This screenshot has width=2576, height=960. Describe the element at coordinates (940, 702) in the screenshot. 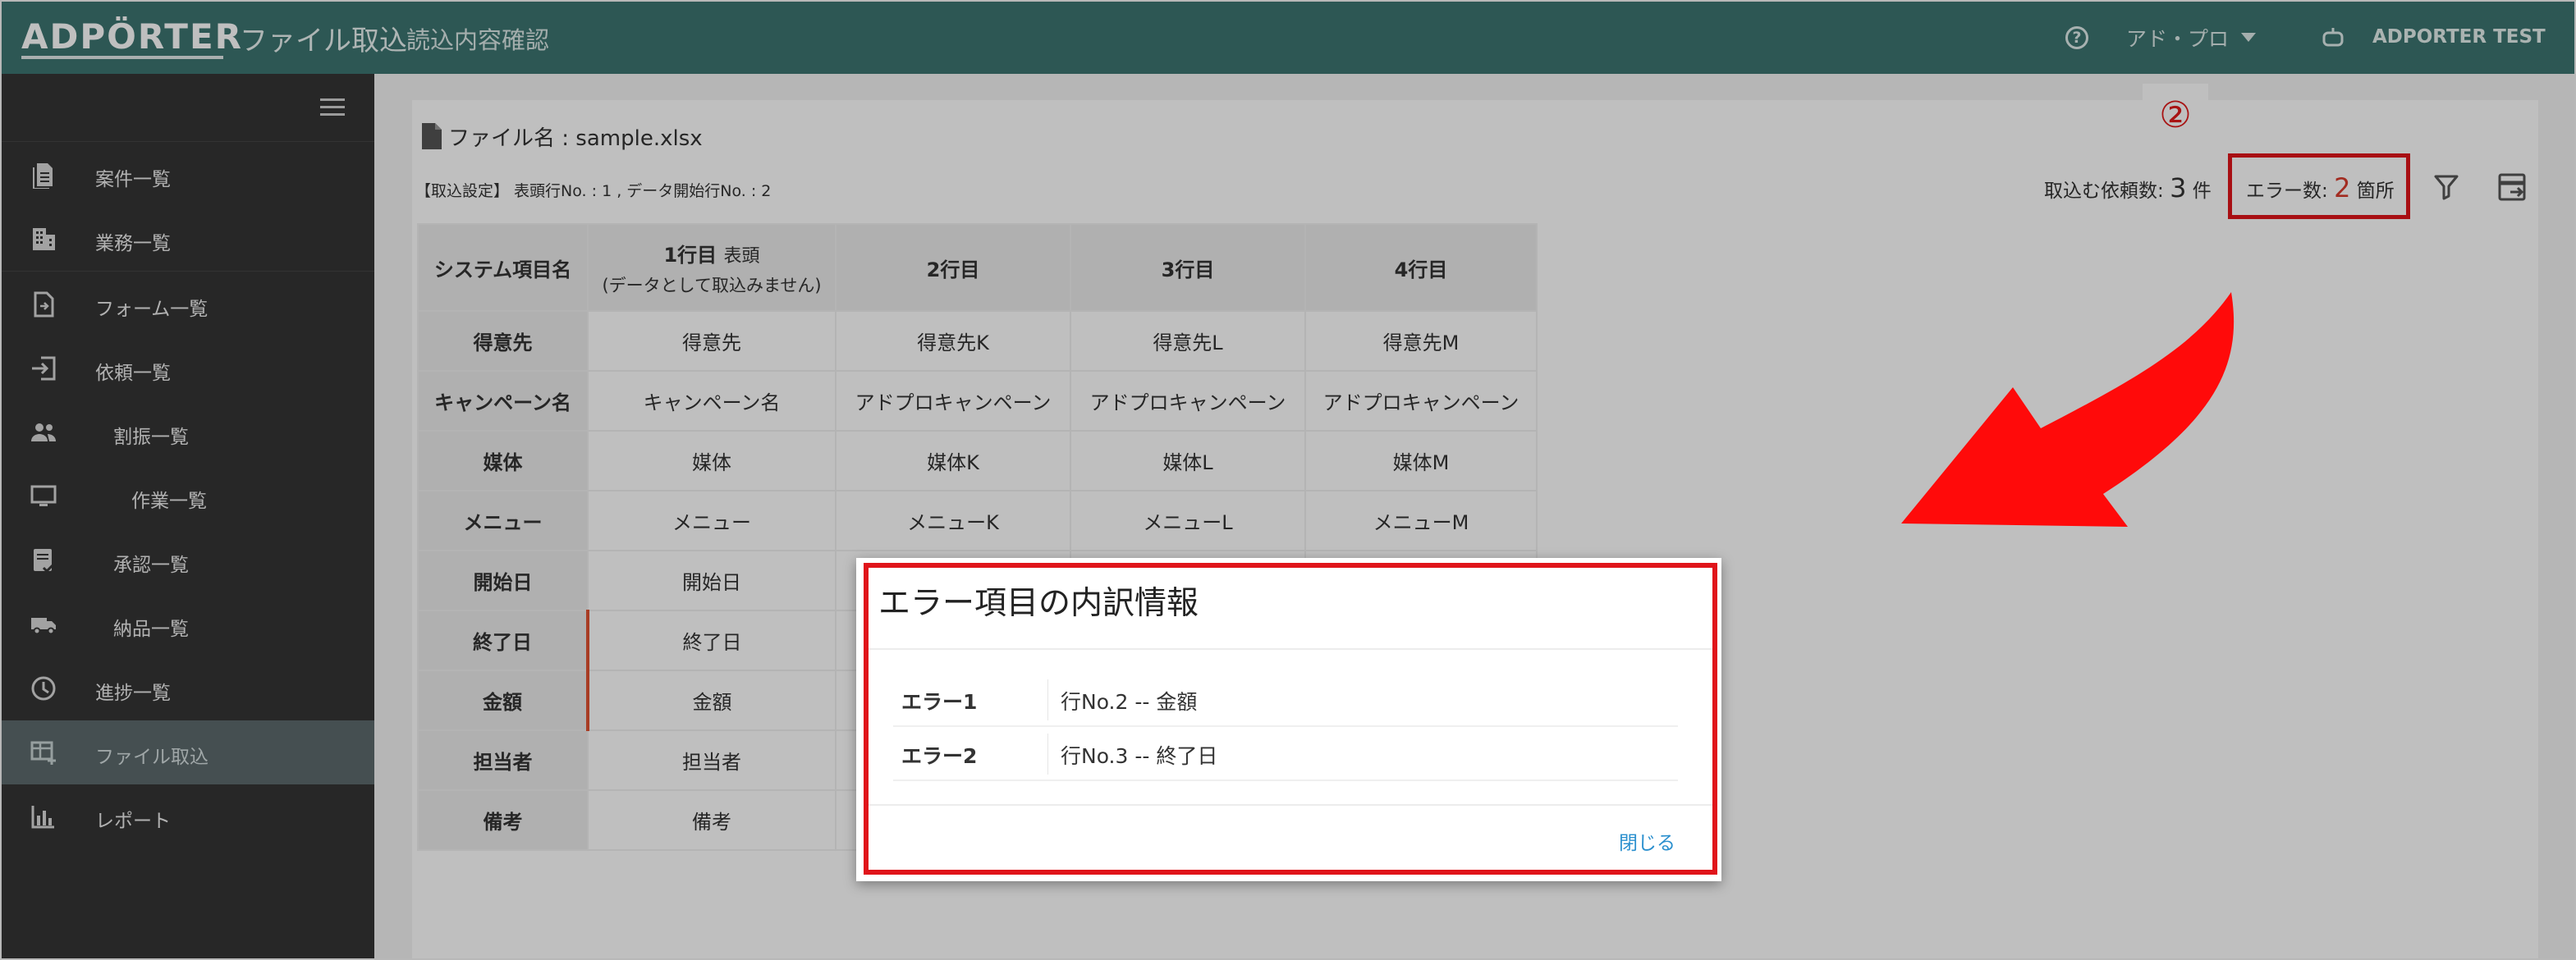

I see `error-label: エラー1` at that location.